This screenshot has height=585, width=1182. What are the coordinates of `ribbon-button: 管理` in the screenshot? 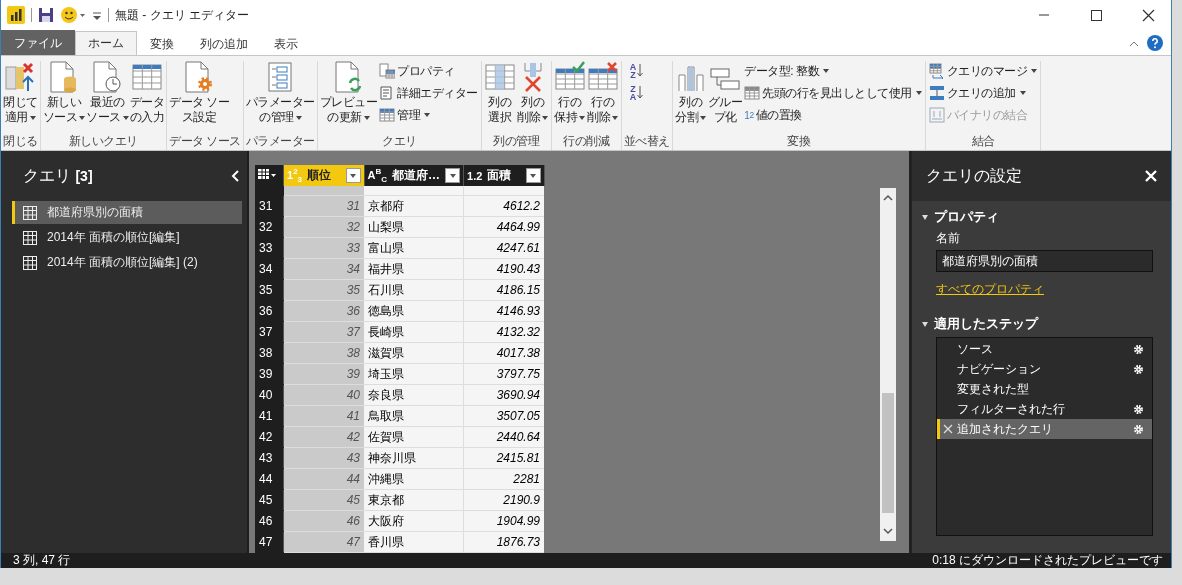 It's located at (428, 115).